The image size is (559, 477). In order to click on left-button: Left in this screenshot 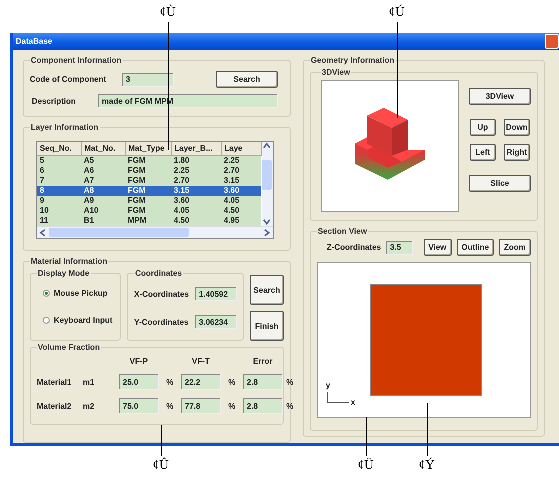, I will do `click(483, 152)`.